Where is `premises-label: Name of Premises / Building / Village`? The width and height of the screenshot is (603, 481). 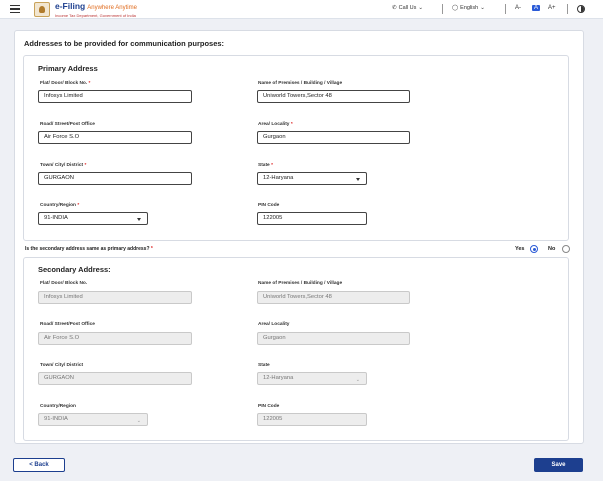 premises-label: Name of Premises / Building / Village is located at coordinates (300, 83).